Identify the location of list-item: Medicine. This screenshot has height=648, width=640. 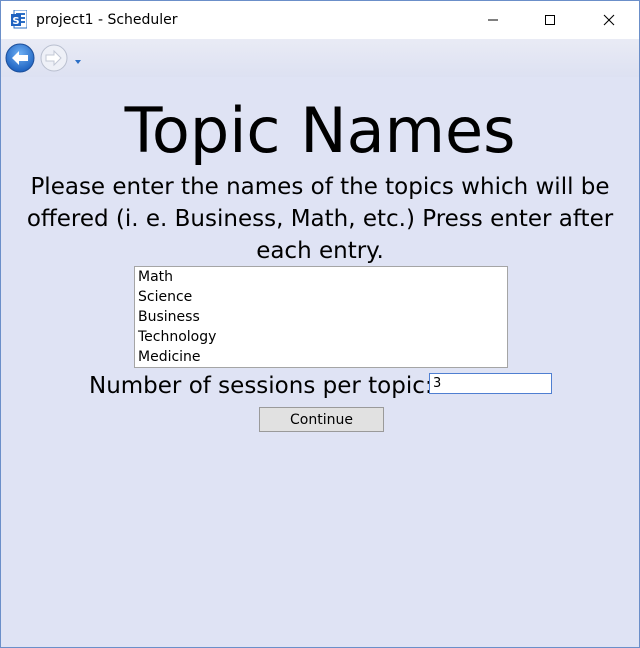
(321, 357).